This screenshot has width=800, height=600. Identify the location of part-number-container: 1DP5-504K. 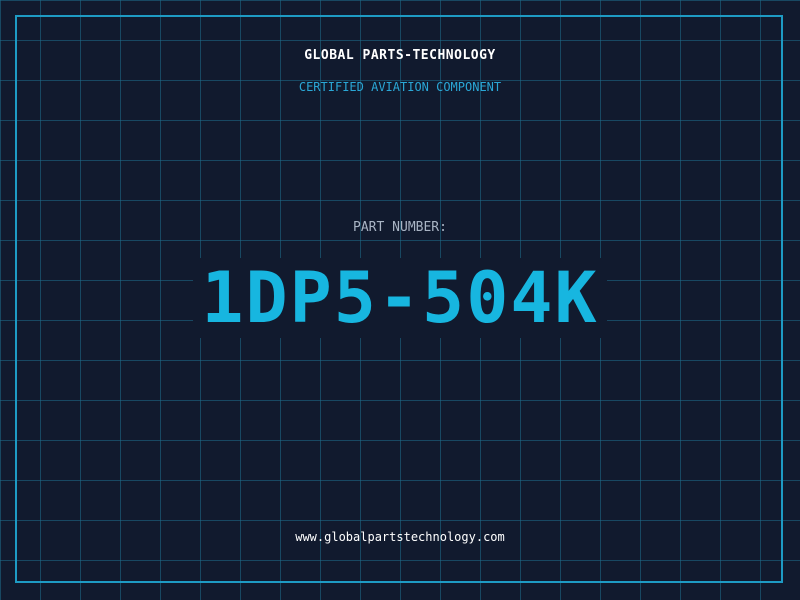
(400, 298).